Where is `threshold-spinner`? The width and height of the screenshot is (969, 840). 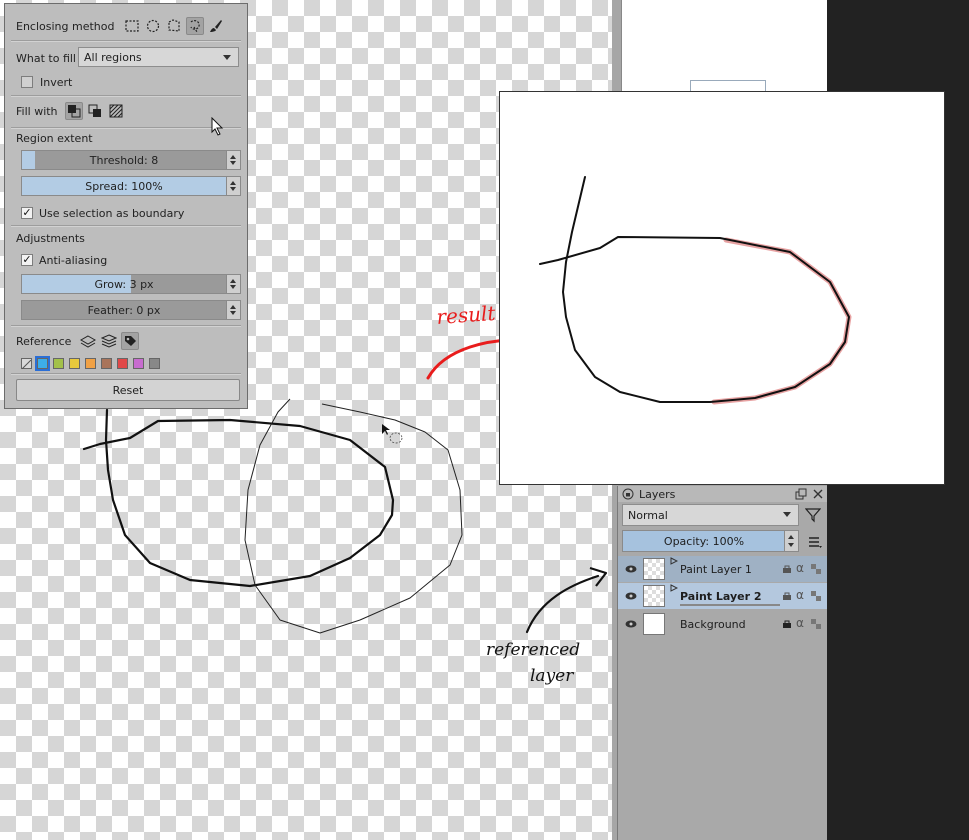 threshold-spinner is located at coordinates (233, 160).